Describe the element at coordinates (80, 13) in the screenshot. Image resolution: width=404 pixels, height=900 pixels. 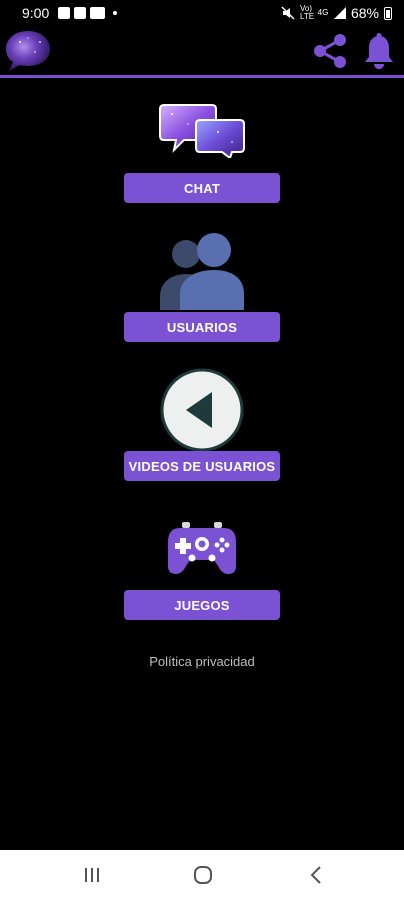
I see `app-notification-icon` at that location.